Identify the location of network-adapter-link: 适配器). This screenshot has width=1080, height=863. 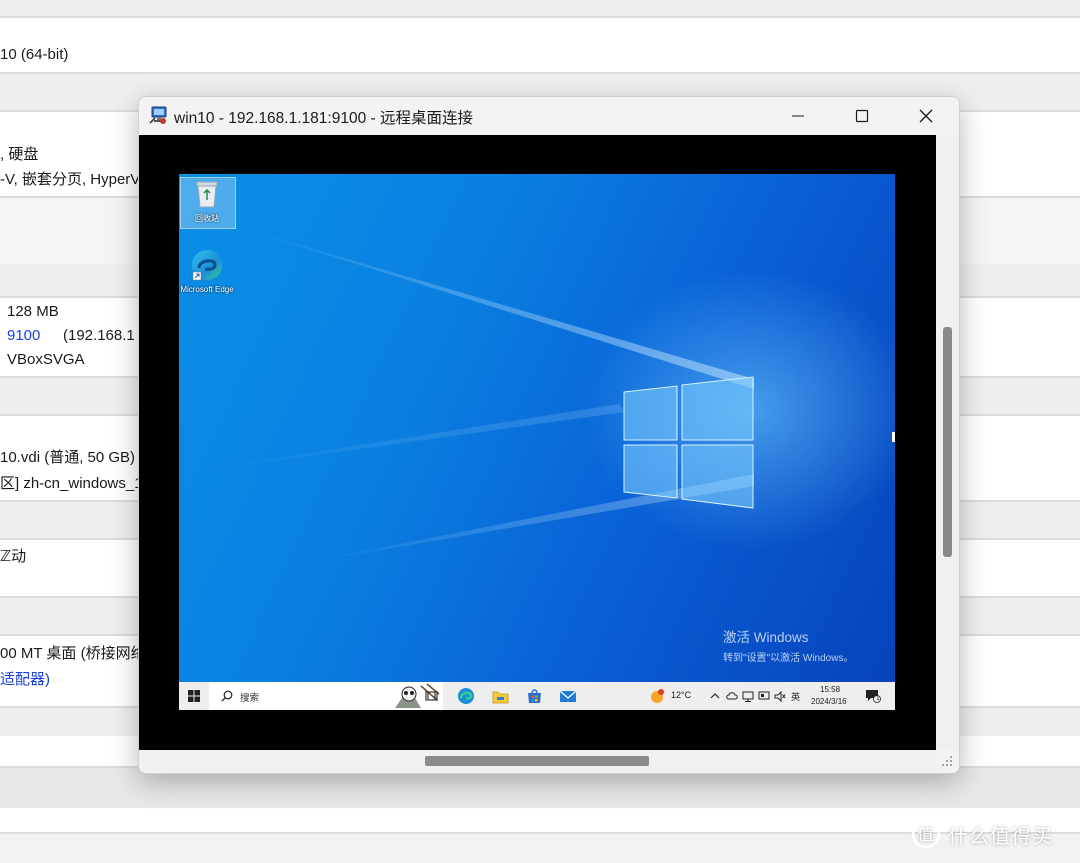
(25, 678).